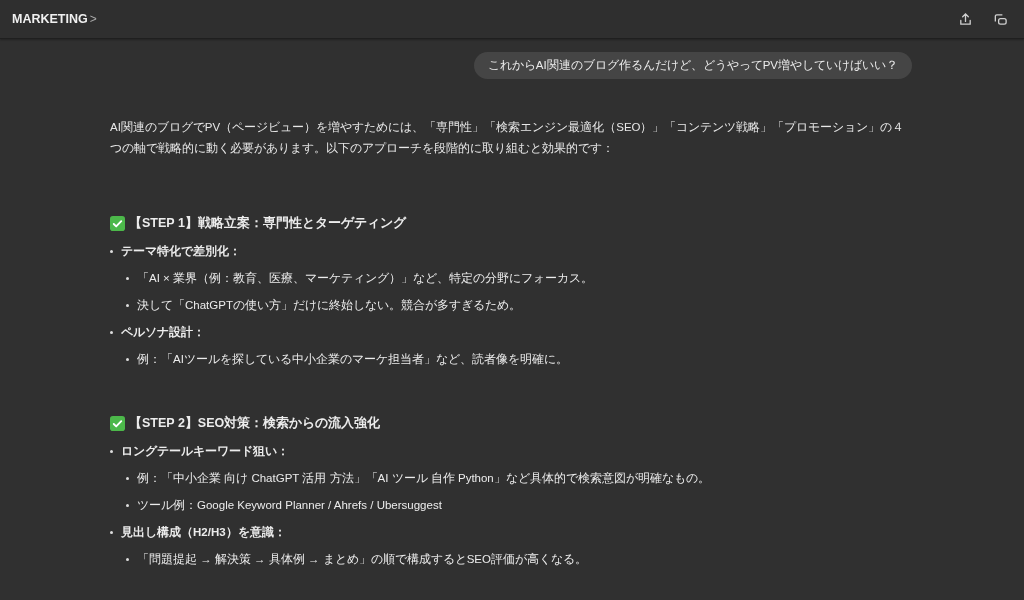 The image size is (1024, 600). I want to click on user-message: これからAI関連のブログ作るんだけど、どうやってPV増やしていけばいい？, so click(692, 65).